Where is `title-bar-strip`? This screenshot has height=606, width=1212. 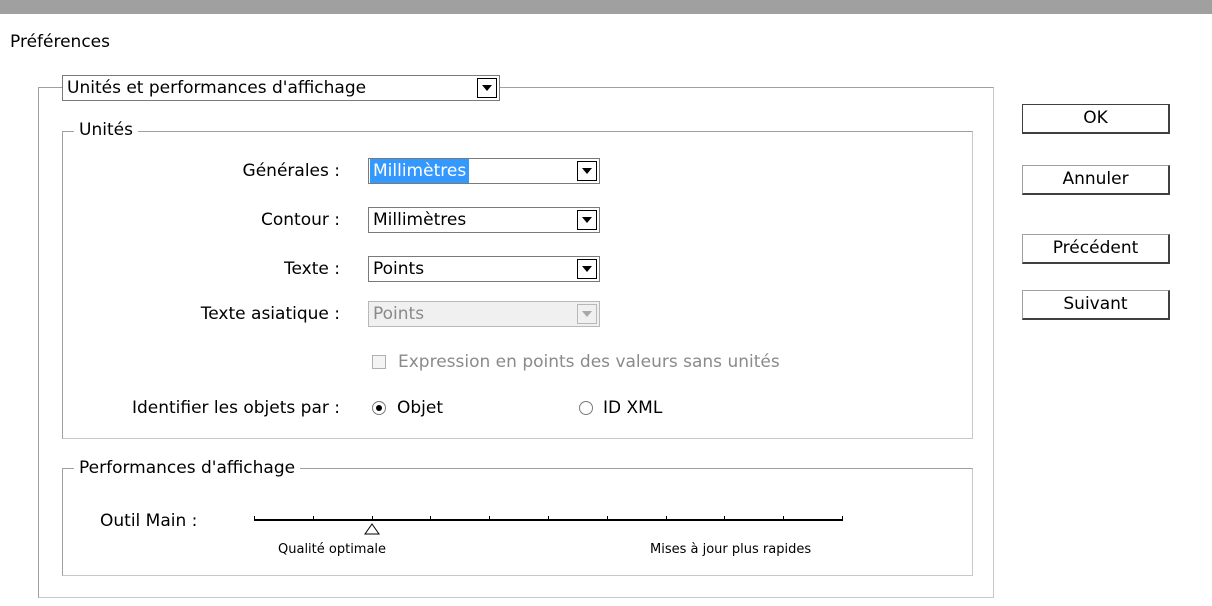
title-bar-strip is located at coordinates (606, 7).